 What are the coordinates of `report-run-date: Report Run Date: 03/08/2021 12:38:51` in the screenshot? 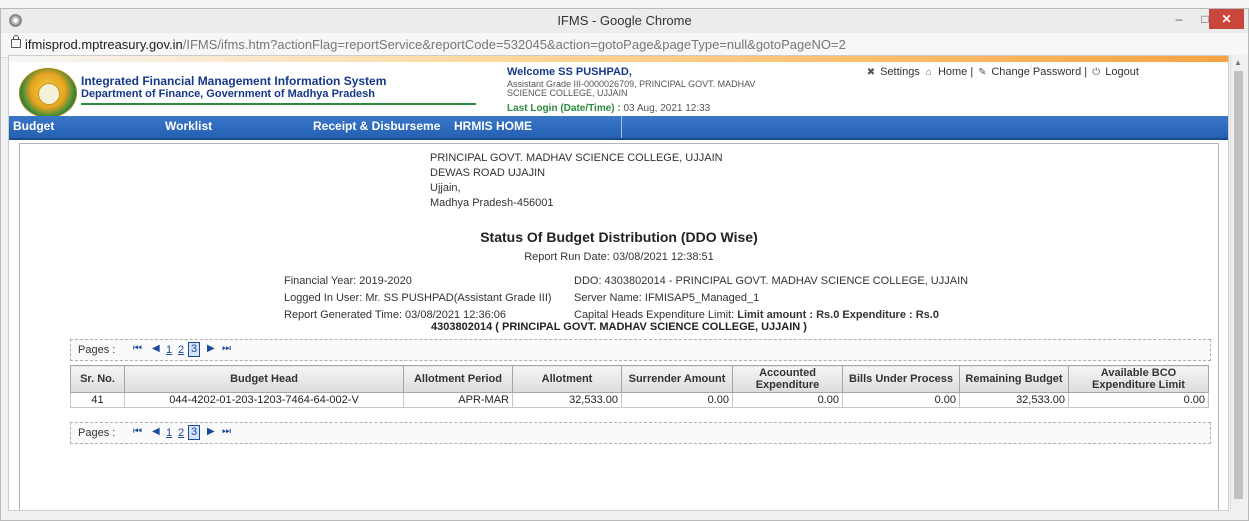 It's located at (619, 257).